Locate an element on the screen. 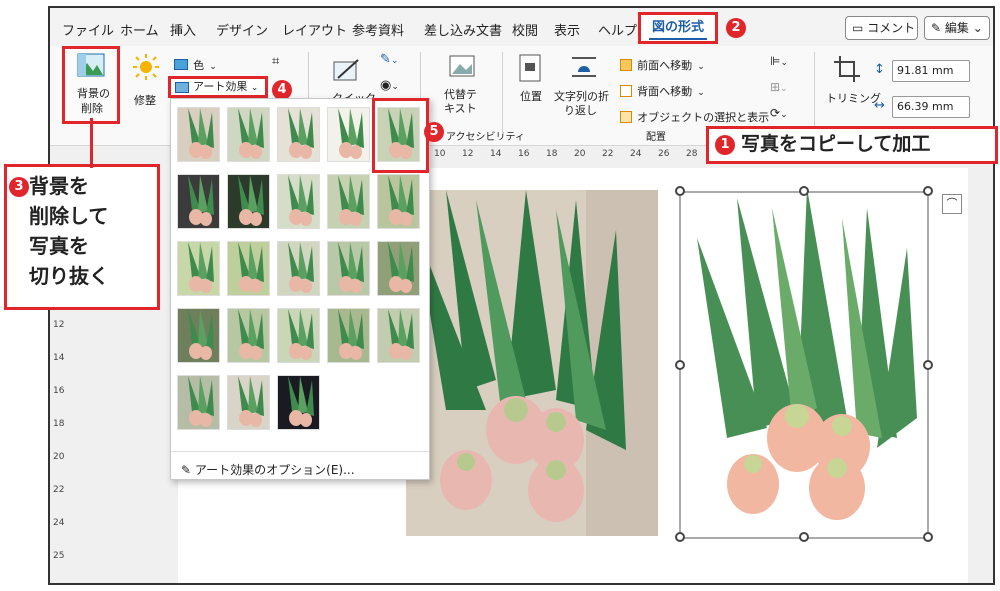 The image size is (1000, 591). picture-effects-button: ◉⌄ is located at coordinates (389, 85).